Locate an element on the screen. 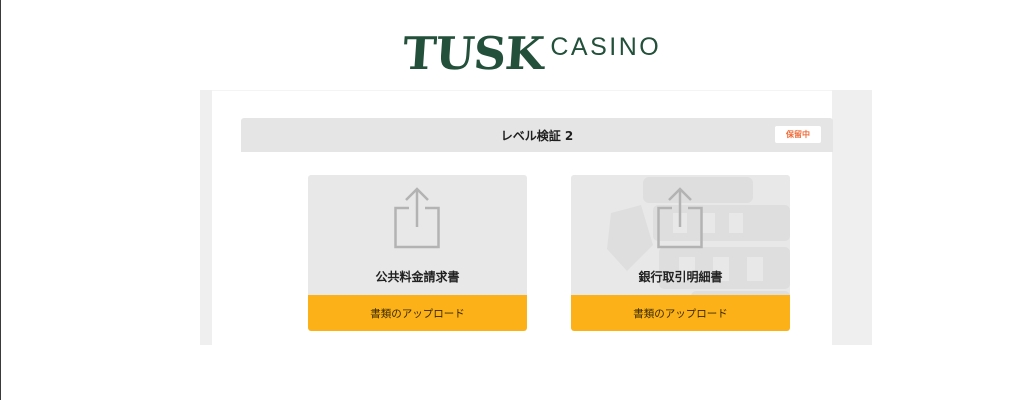 The image size is (1024, 400). level-header: レベル検証 2 保留中 is located at coordinates (537, 135).